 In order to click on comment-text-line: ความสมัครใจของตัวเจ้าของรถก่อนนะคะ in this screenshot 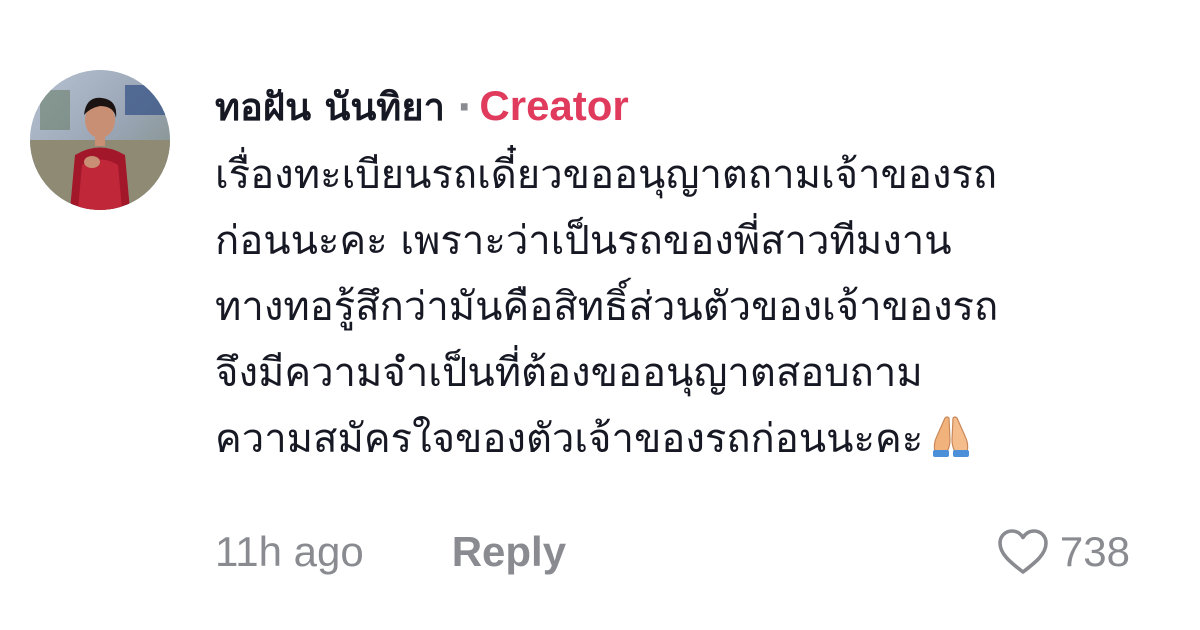, I will do `click(569, 439)`.